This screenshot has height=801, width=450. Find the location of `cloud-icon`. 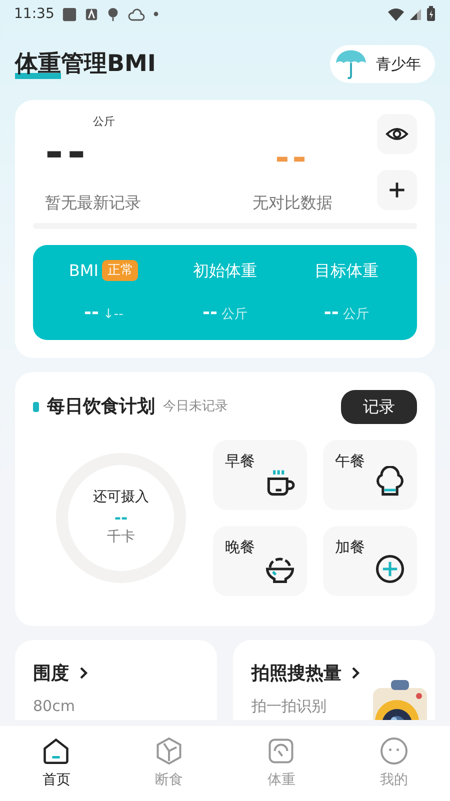

cloud-icon is located at coordinates (137, 14).